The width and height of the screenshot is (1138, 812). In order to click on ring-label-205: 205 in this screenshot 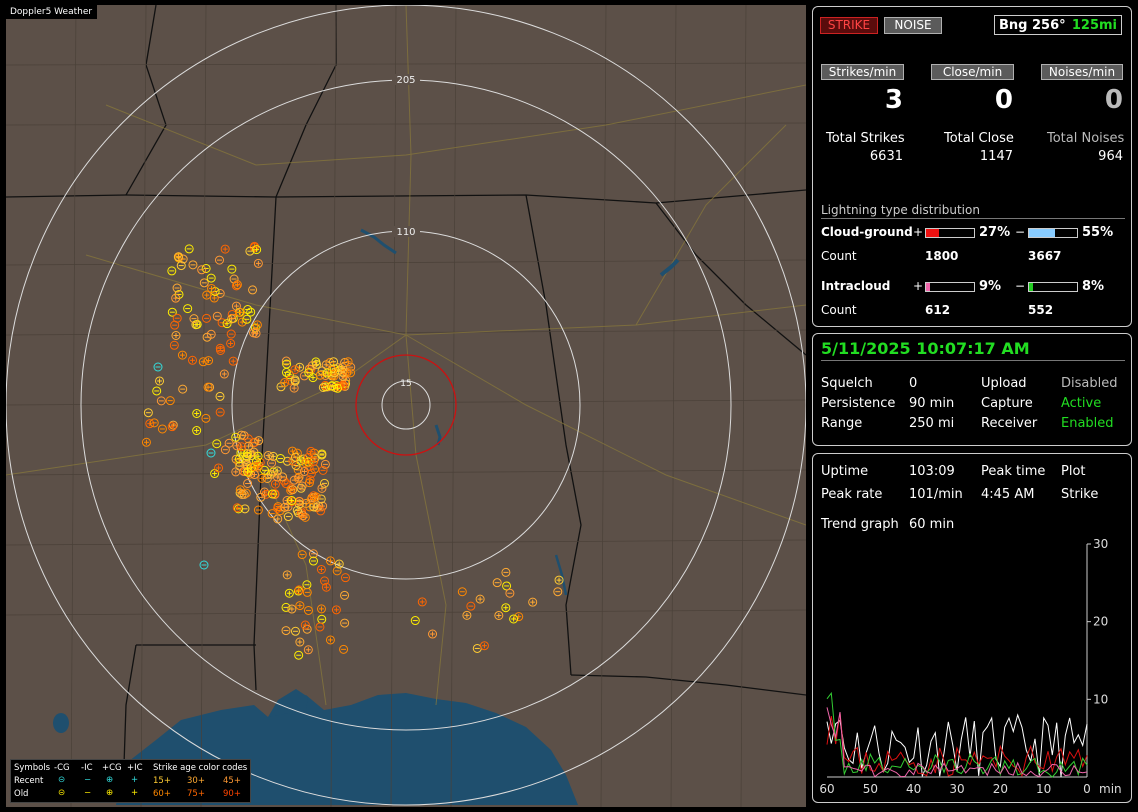, I will do `click(405, 80)`.